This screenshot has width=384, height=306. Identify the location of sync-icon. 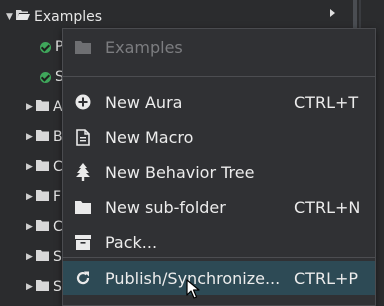
(83, 278).